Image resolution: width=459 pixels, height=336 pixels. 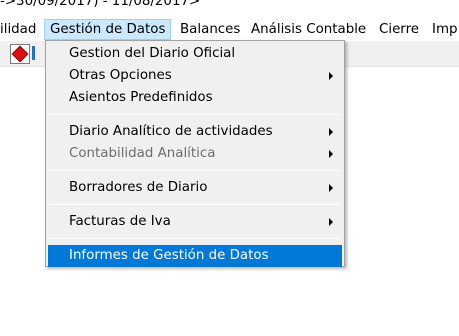 I want to click on menu-item-otras-opciones: Otras Opciones, so click(x=195, y=76).